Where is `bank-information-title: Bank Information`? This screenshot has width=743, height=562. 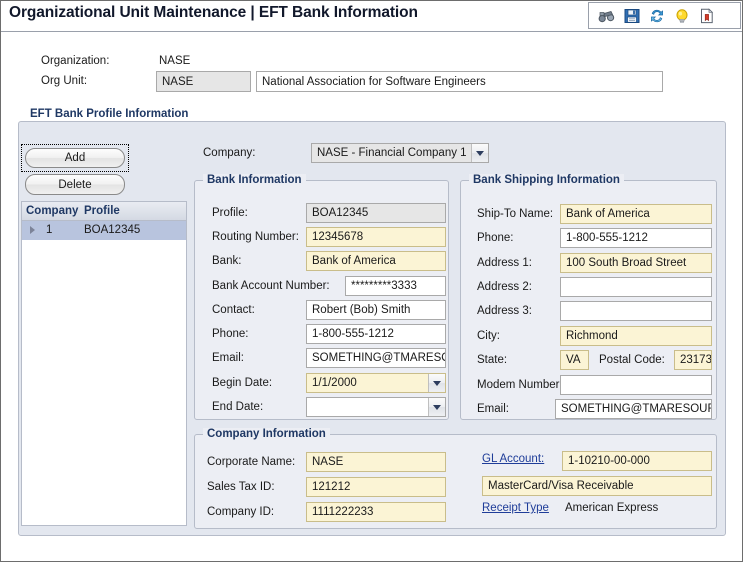
bank-information-title: Bank Information is located at coordinates (254, 180).